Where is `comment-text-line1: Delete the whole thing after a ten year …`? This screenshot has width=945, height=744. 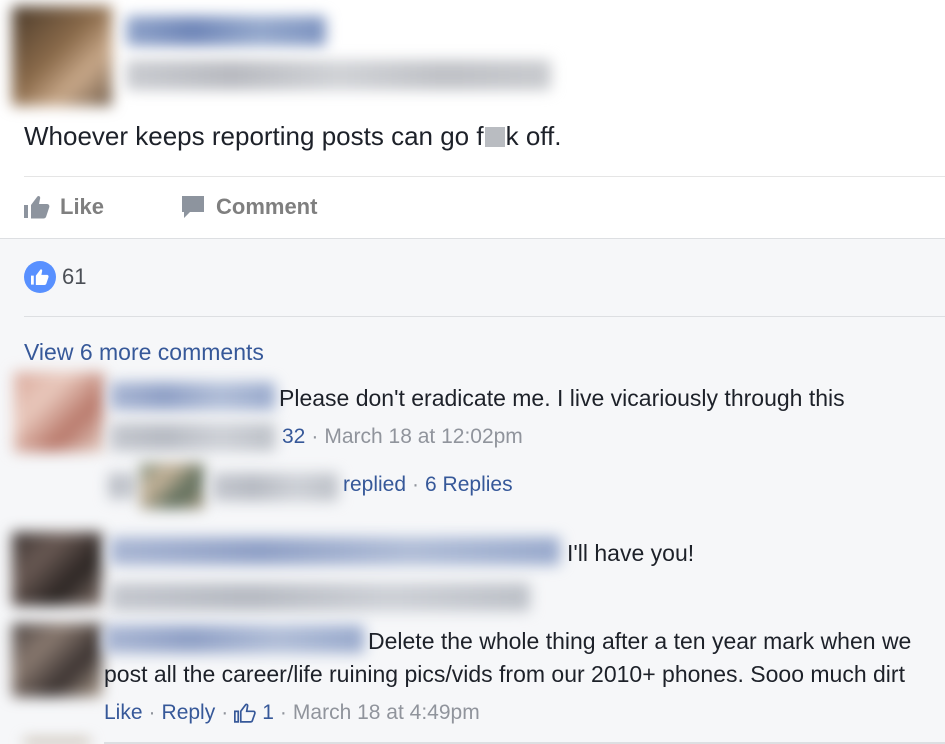
comment-text-line1: Delete the whole thing after a ten year … is located at coordinates (640, 641).